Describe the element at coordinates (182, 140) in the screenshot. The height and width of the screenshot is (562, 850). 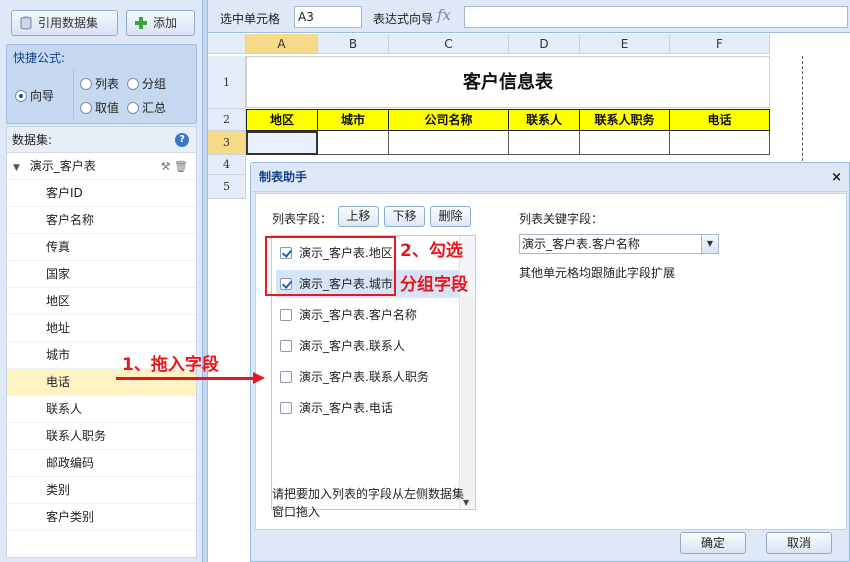
I see `help-icon: ?` at that location.